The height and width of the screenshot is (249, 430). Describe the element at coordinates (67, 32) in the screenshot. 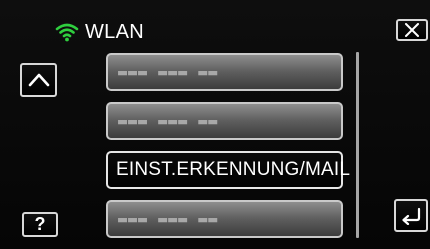

I see `wifi-icon` at that location.